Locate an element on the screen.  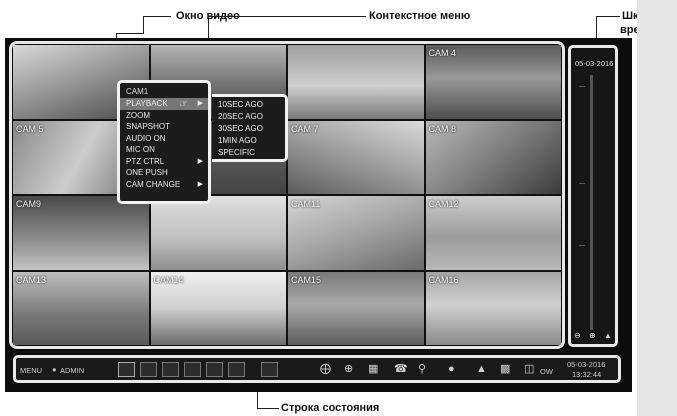
camera-tile: CAM13 is located at coordinates (81, 308).